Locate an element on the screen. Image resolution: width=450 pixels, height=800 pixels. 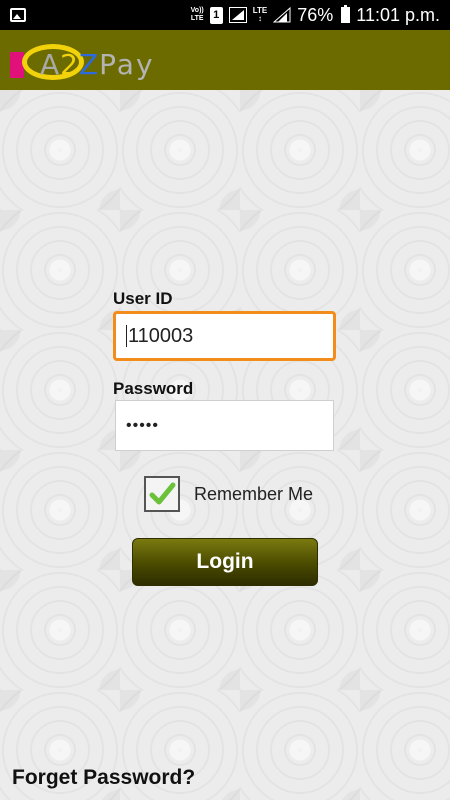
checkmark-icon is located at coordinates (162, 493).